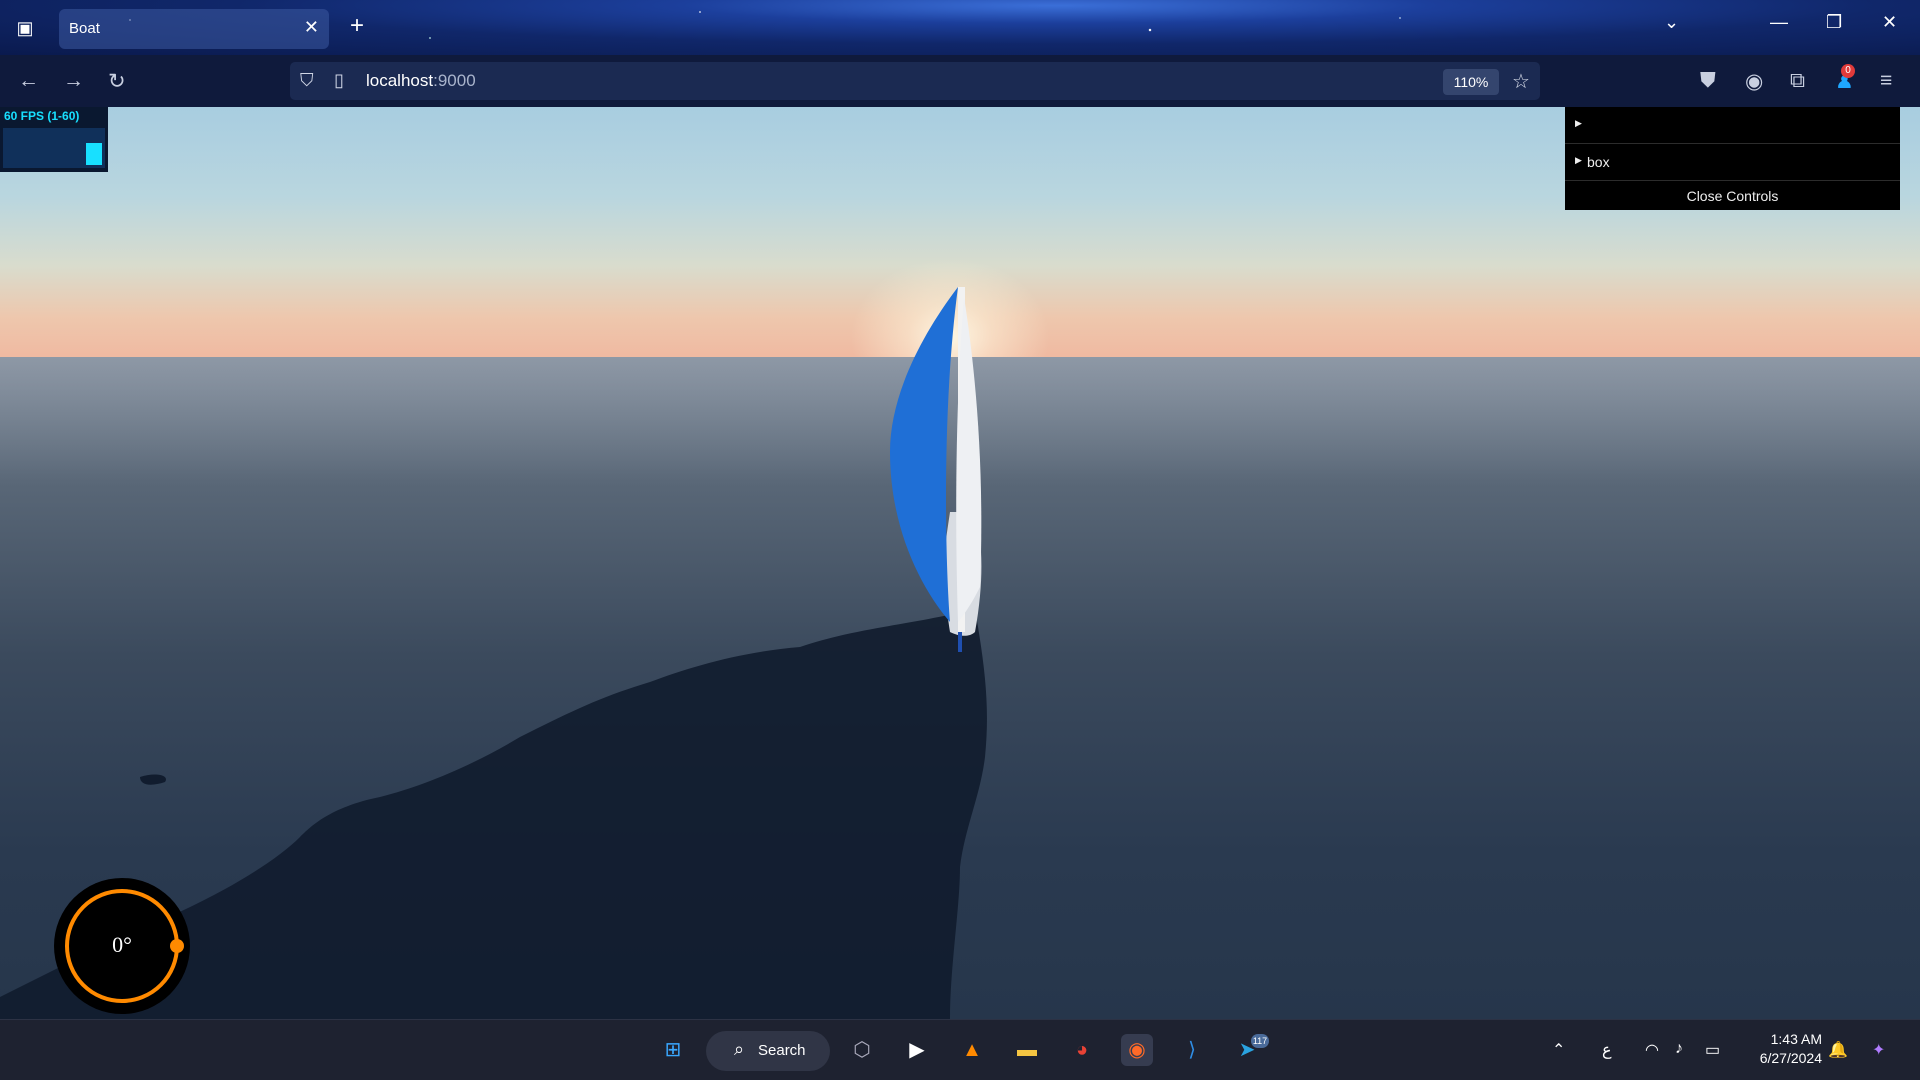 Image resolution: width=1920 pixels, height=1080 pixels. Describe the element at coordinates (972, 1050) in the screenshot. I see `vlc-icon: ▲` at that location.